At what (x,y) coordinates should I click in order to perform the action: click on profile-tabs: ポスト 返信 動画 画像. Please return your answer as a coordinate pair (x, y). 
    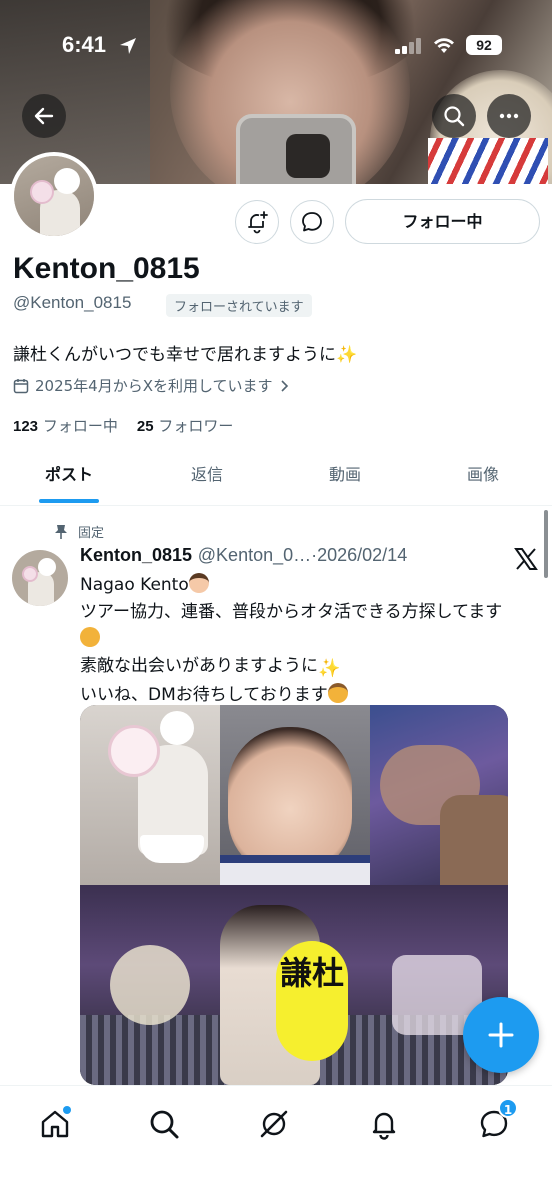
    Looking at the image, I should click on (276, 479).